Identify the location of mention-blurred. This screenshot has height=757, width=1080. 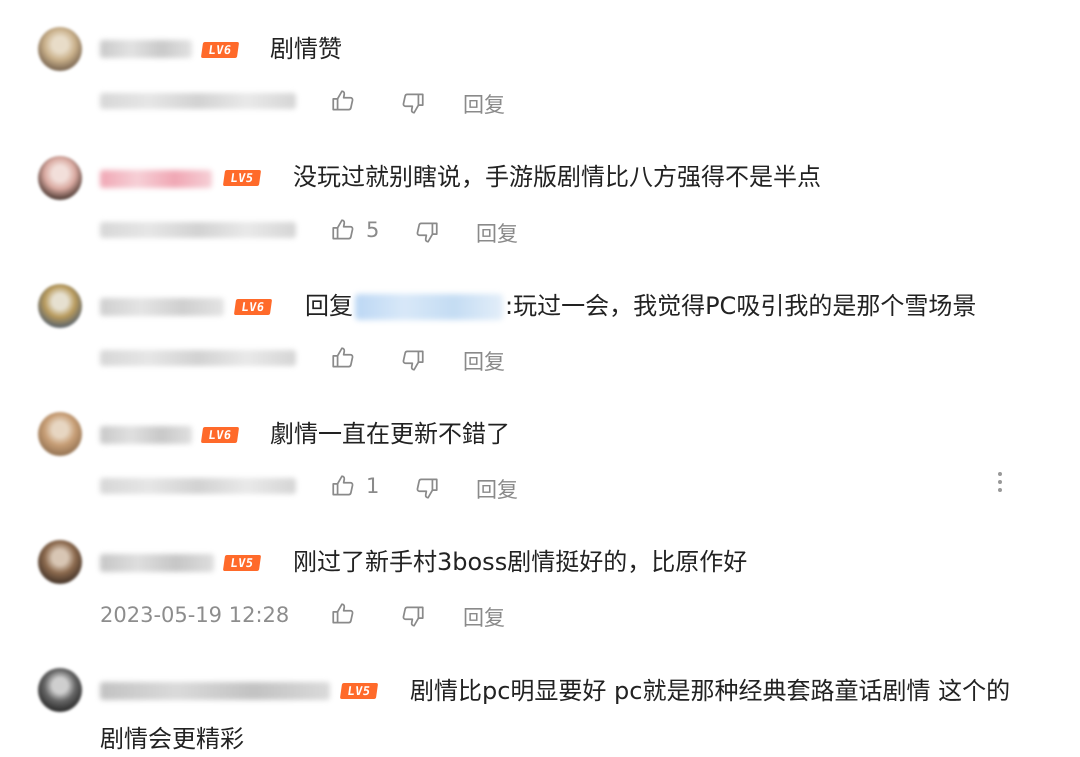
(429, 307).